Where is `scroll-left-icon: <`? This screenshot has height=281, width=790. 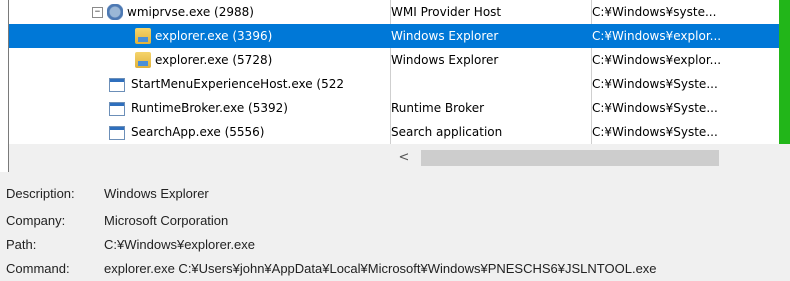 scroll-left-icon: < is located at coordinates (404, 158).